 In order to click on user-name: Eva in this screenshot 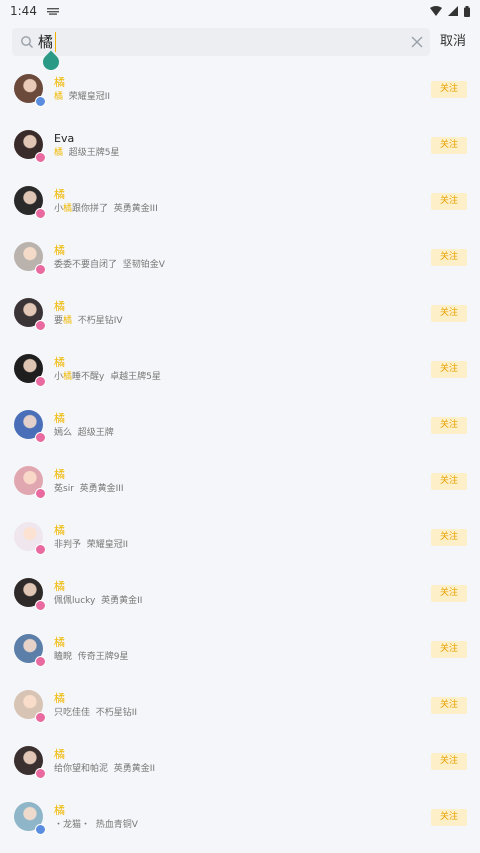, I will do `click(64, 138)`.